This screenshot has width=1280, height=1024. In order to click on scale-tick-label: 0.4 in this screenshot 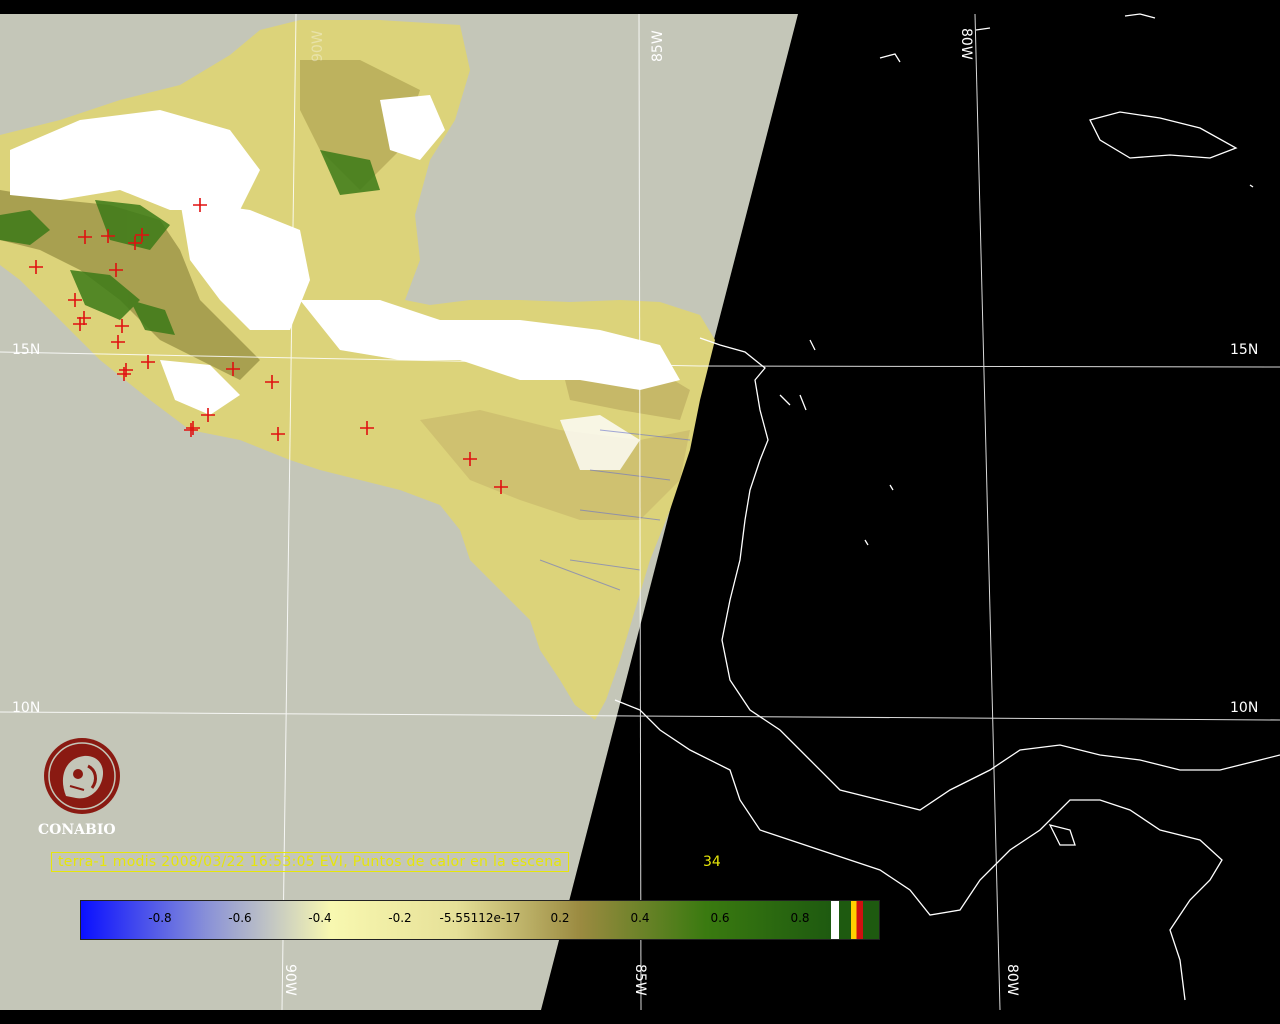, I will do `click(640, 918)`.